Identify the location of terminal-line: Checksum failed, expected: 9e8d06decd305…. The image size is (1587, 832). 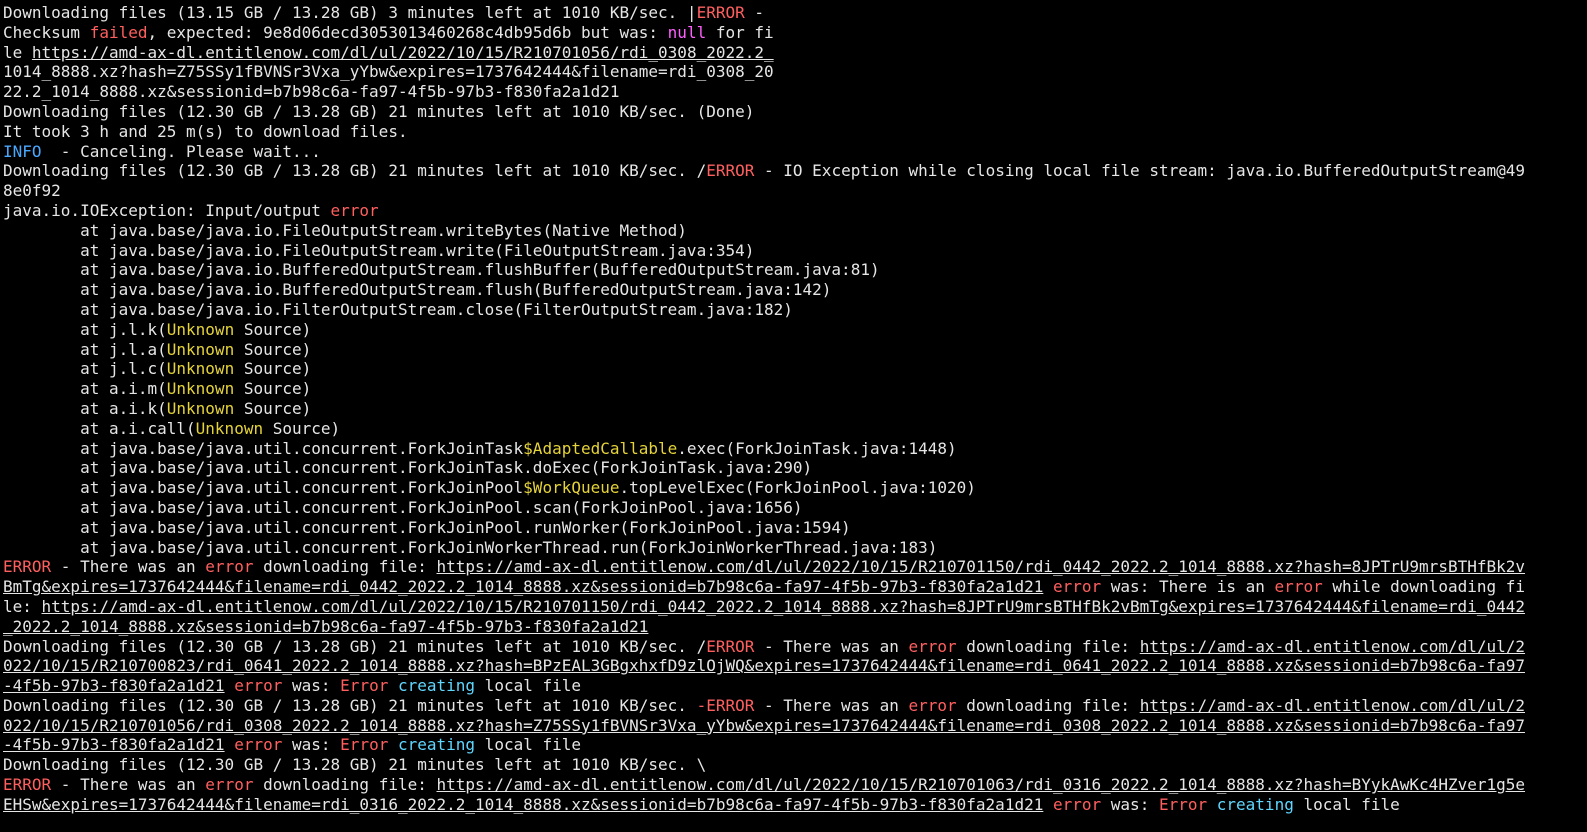
(795, 33).